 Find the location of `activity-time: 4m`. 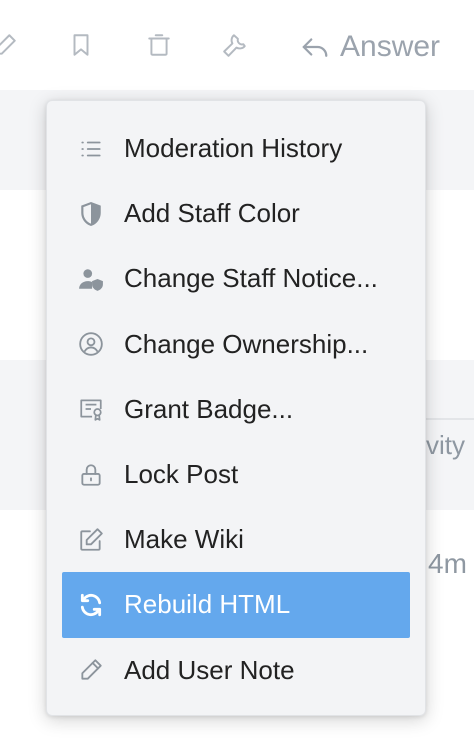

activity-time: 4m is located at coordinates (447, 563).